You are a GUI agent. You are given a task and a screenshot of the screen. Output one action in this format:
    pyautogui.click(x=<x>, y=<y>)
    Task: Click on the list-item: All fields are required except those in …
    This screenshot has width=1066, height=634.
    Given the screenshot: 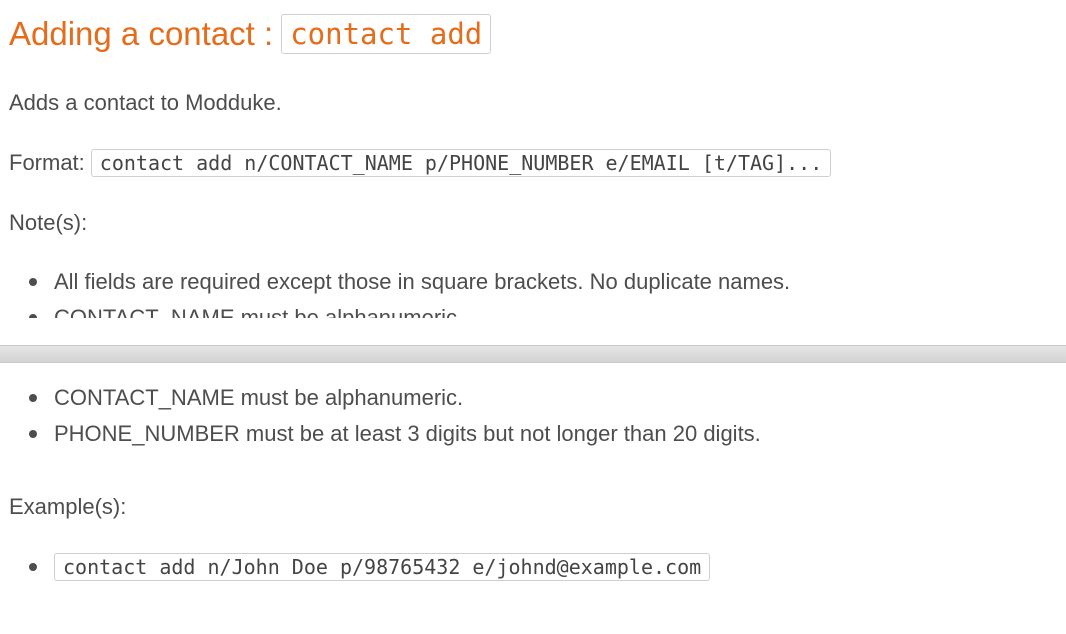 What is the action you would take?
    pyautogui.click(x=409, y=282)
    